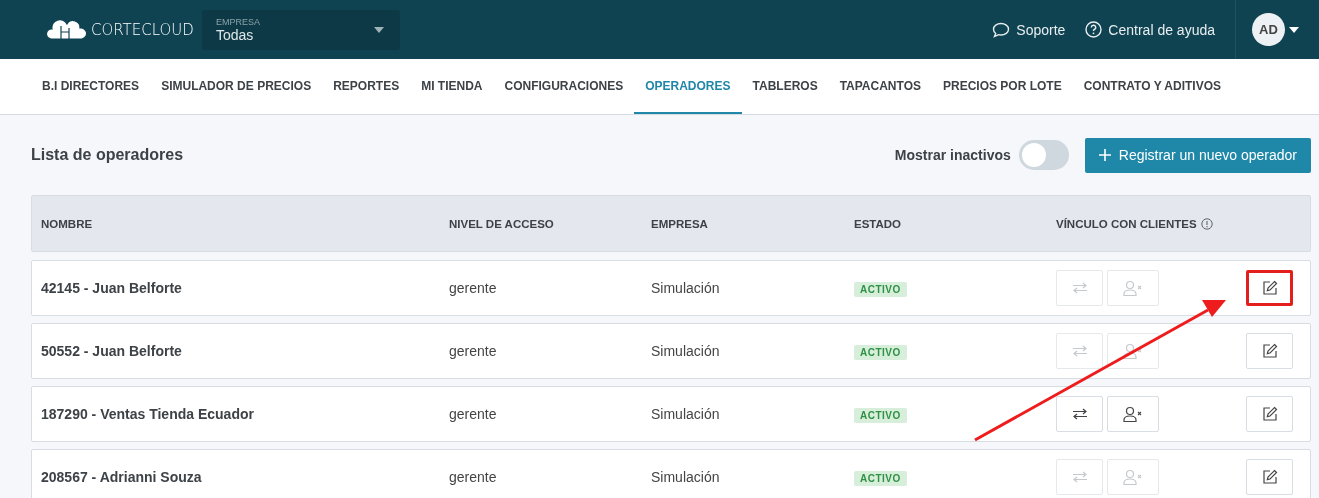 The height and width of the screenshot is (498, 1319). Describe the element at coordinates (952, 155) in the screenshot. I see `toggle-label: Mostrar inactivos` at that location.